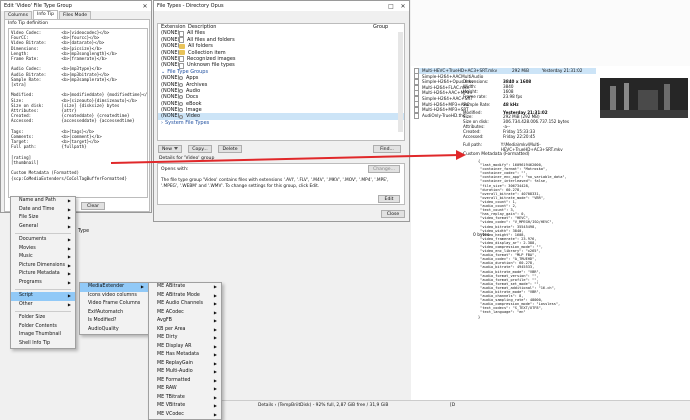  I want to click on menu-item: ME VCodec ▶, so click(185, 415).